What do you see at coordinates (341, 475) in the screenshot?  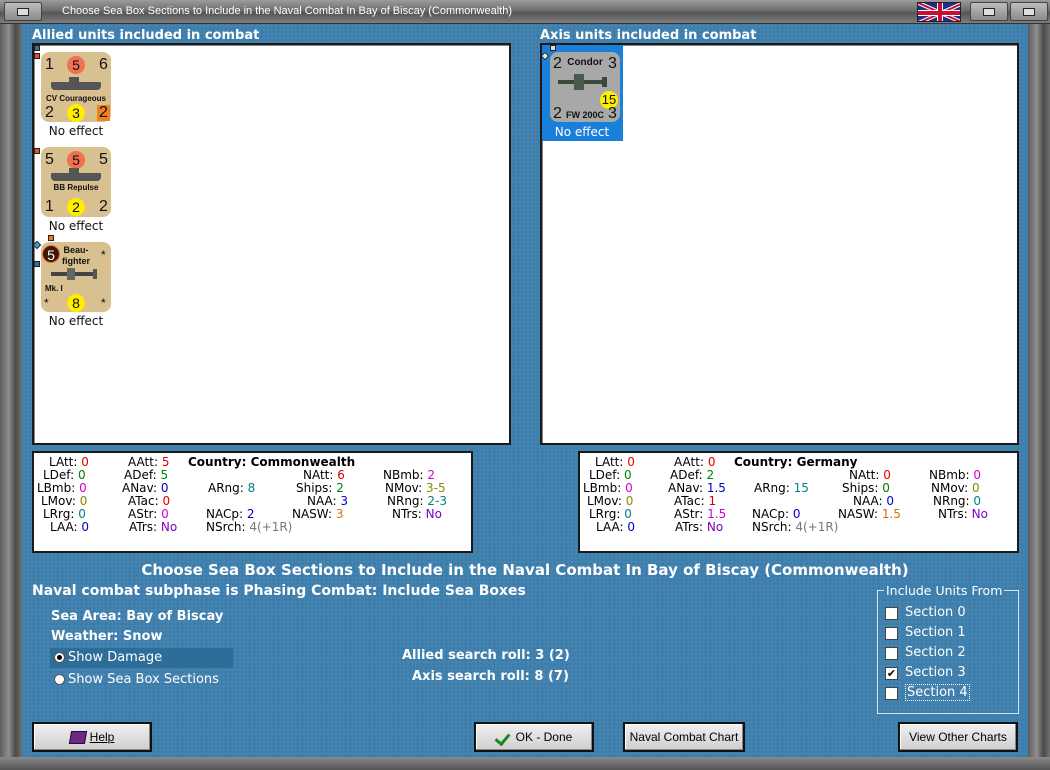 I see `stat-natt: 6` at bounding box center [341, 475].